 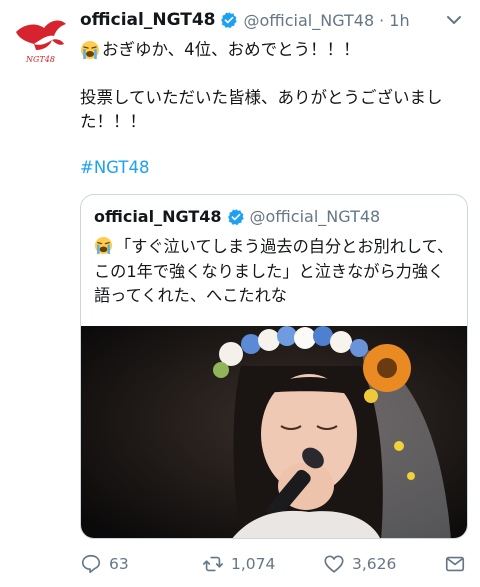 I want to click on reply-count: 63, so click(x=119, y=564).